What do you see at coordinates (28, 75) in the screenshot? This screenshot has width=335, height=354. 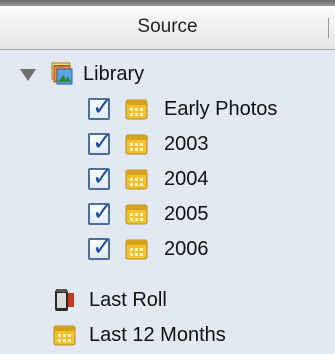 I see `disclosure-triangle-icon` at bounding box center [28, 75].